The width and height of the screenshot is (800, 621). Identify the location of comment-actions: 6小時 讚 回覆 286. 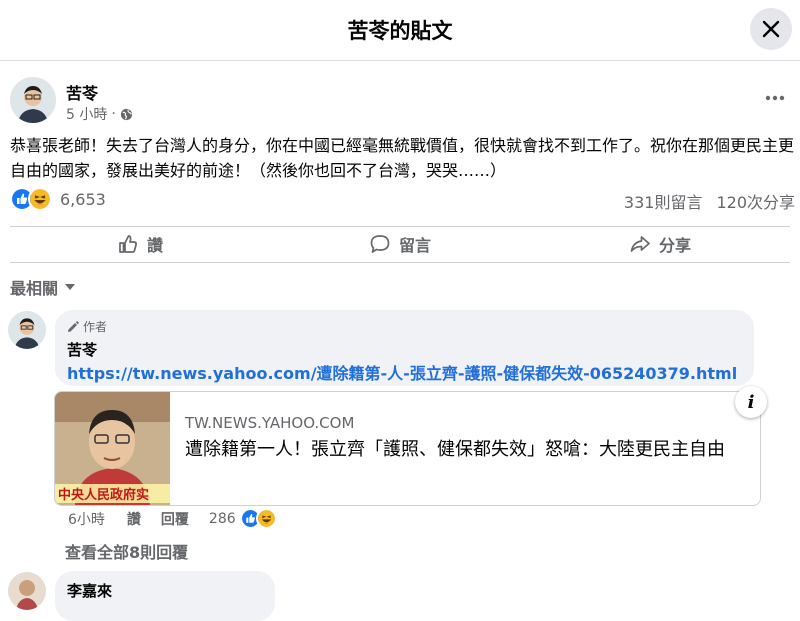
(182, 518).